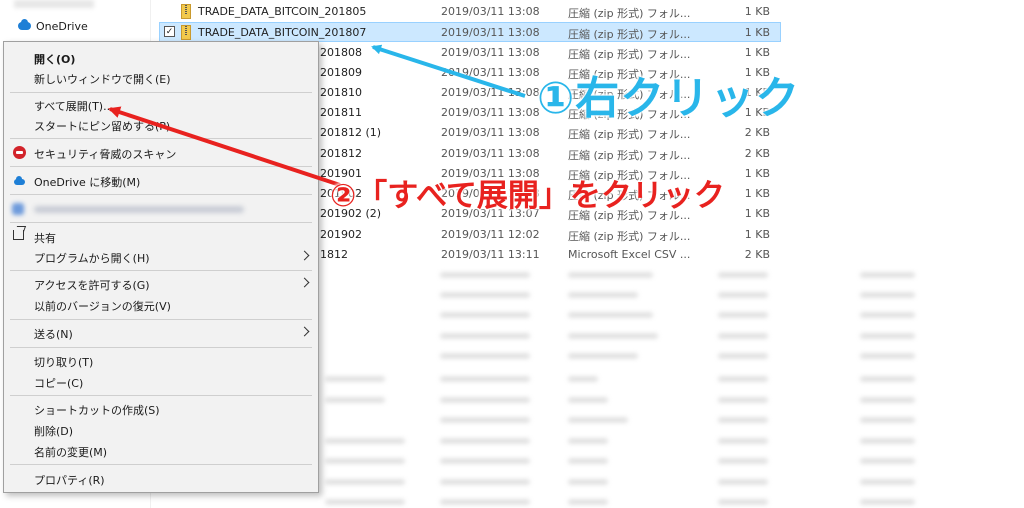 This screenshot has height=508, width=1024. Describe the element at coordinates (19, 152) in the screenshot. I see `trend-micro-icon` at that location.